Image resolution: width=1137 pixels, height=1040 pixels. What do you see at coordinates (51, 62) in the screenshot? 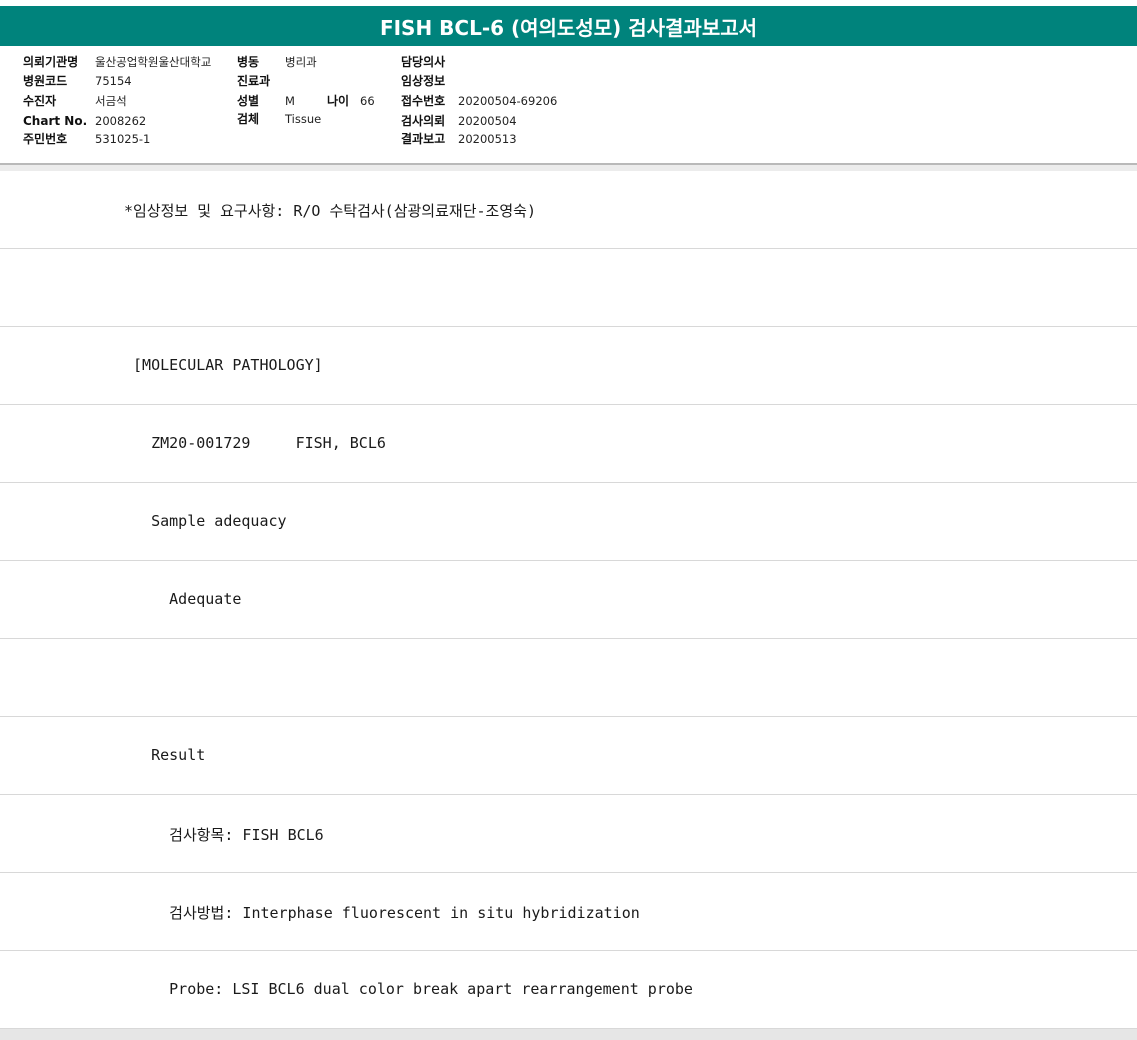
I see `hospital-label: 의뢰기관명` at bounding box center [51, 62].